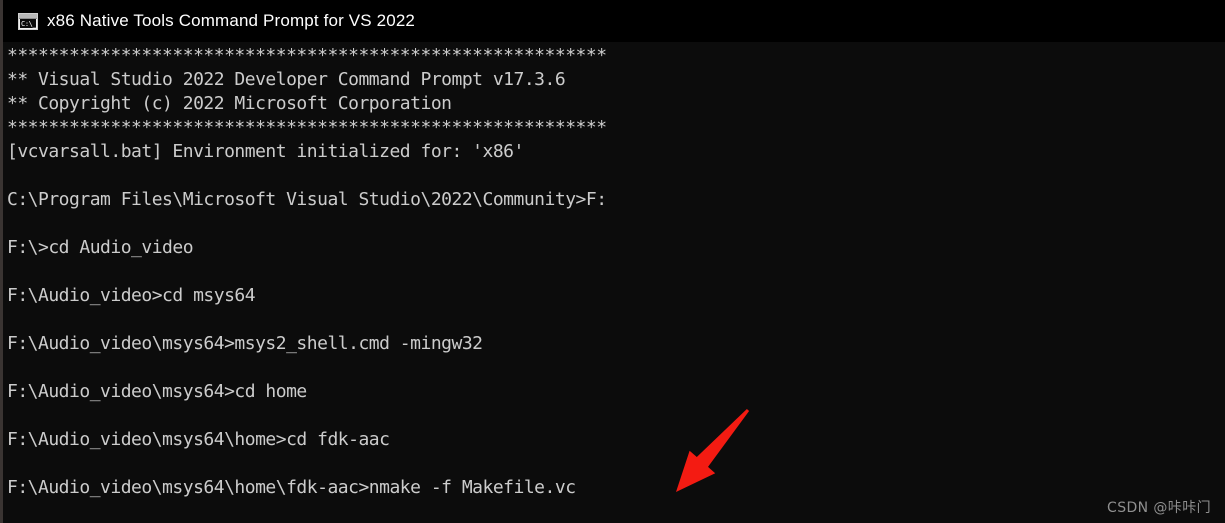  I want to click on icon-screen-glyph: C:\_, so click(28, 23).